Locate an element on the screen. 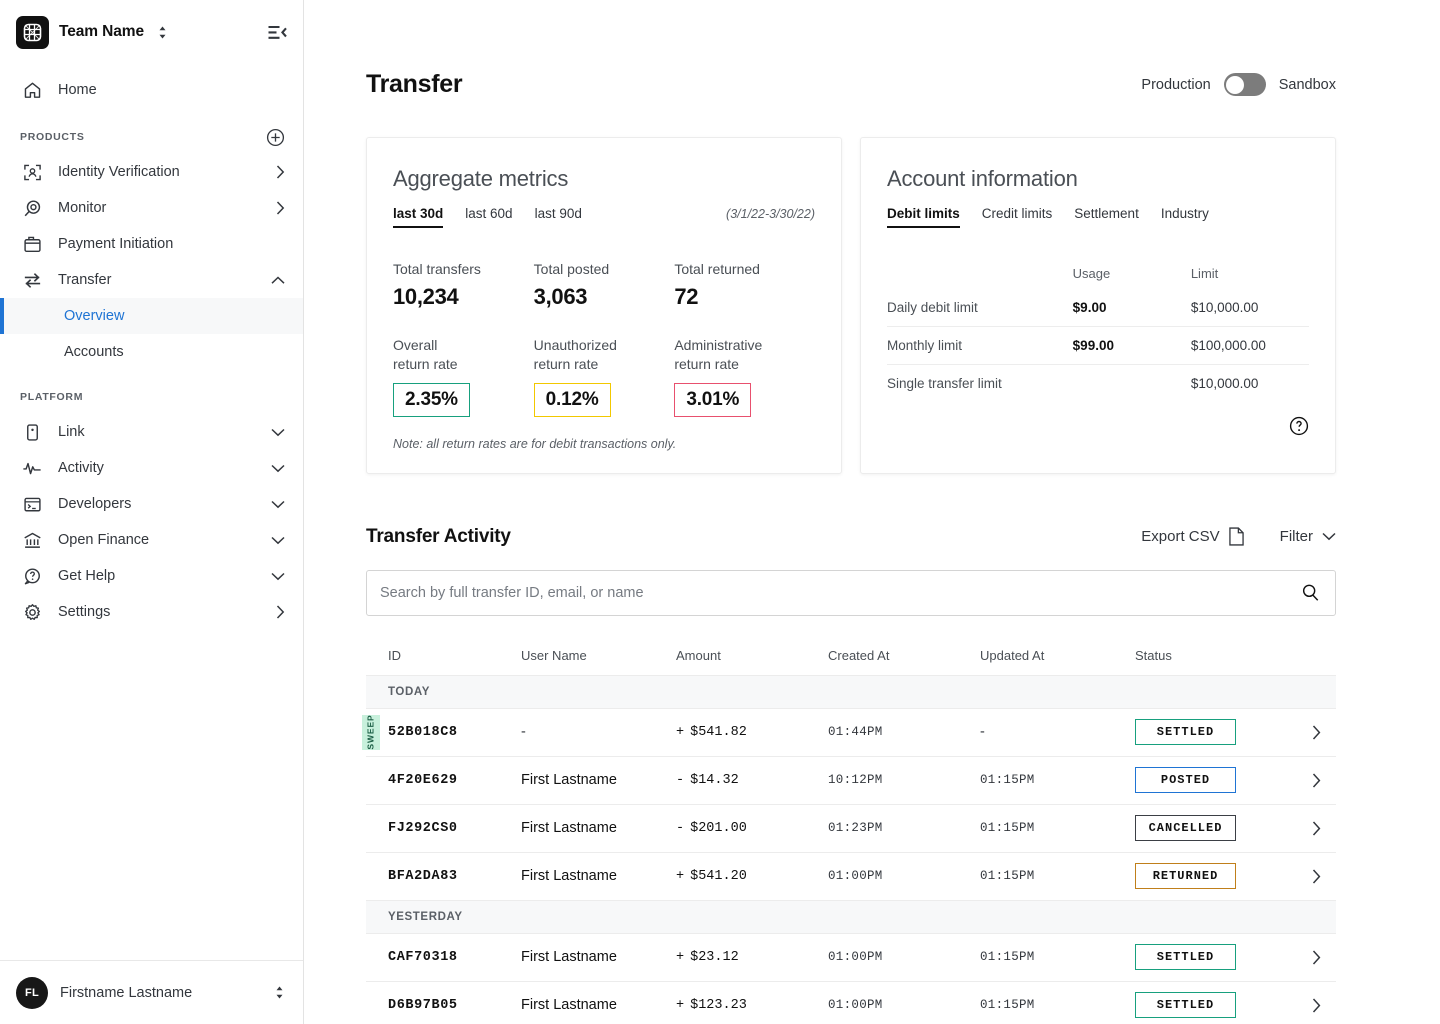 This screenshot has height=1024, width=1440. limit-usage: $9.00 is located at coordinates (1089, 307).